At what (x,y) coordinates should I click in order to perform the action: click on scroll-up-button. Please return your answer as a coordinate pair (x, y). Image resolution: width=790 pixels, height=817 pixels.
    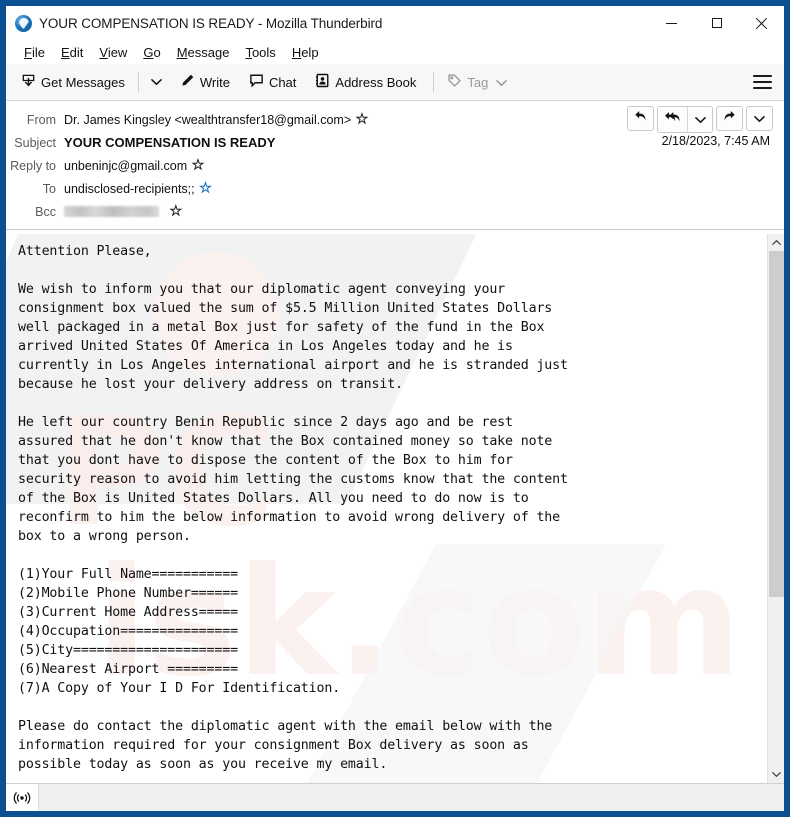
    Looking at the image, I should click on (776, 242).